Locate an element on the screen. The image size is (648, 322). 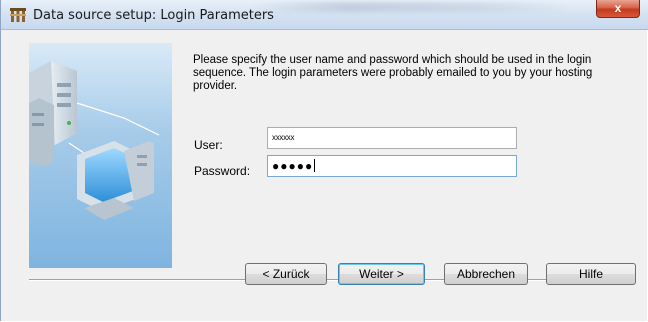
text-caret is located at coordinates (315, 165).